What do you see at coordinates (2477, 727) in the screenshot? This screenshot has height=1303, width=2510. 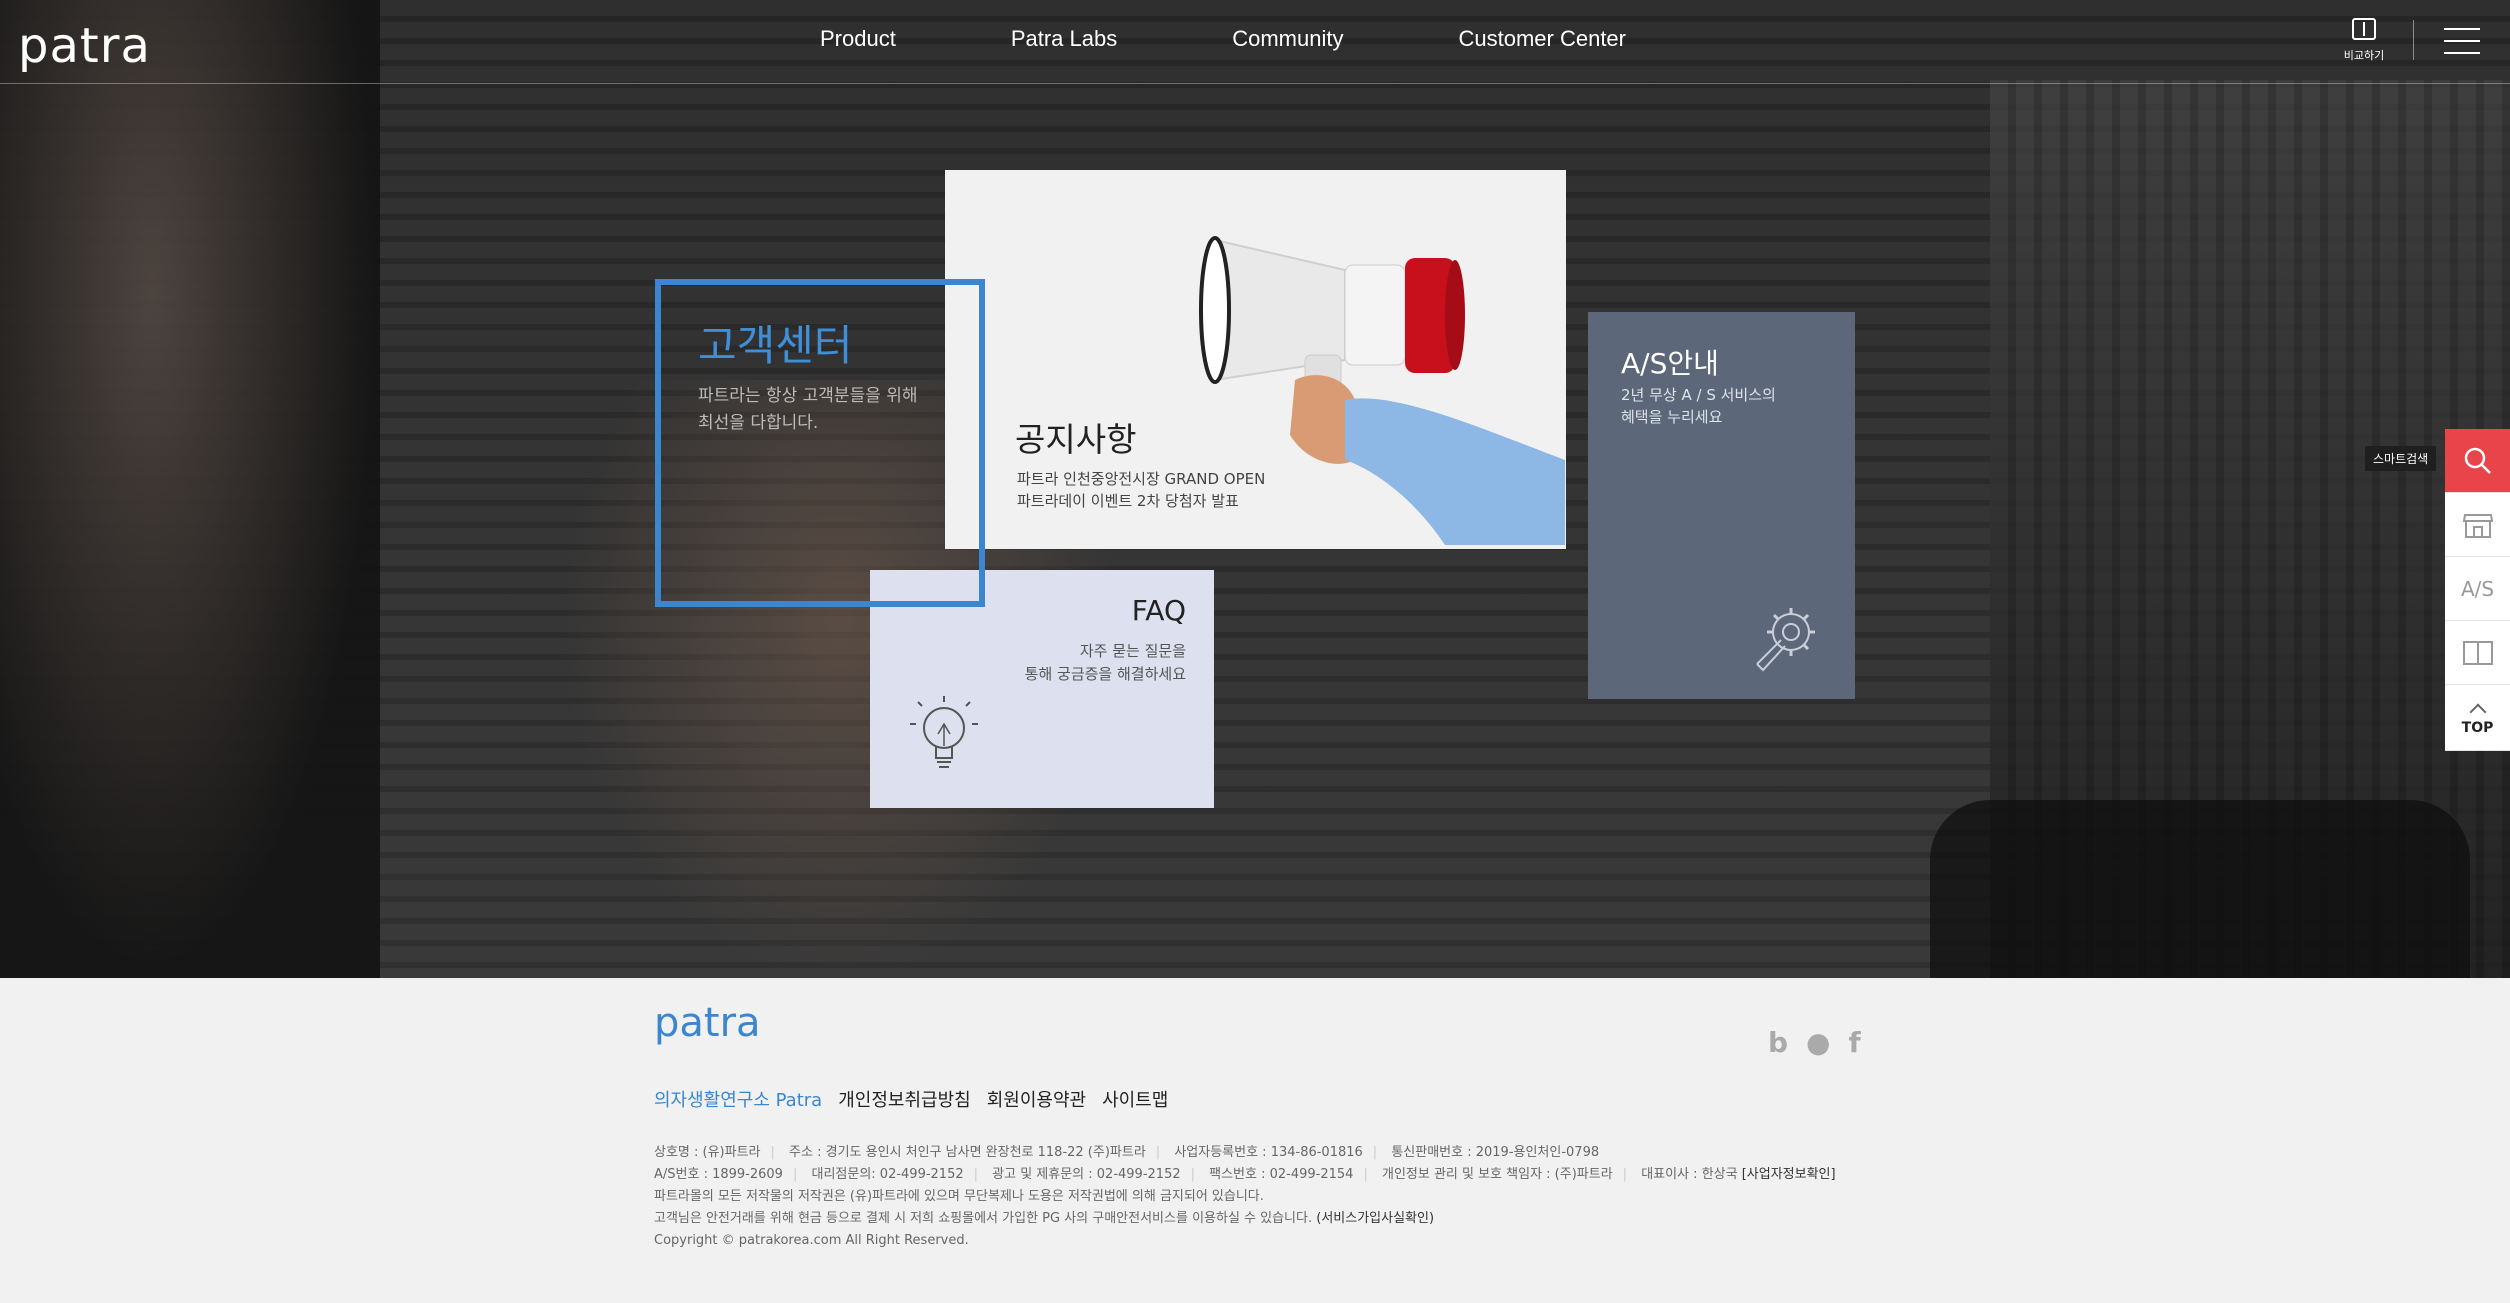 I see `top-label: TOP` at bounding box center [2477, 727].